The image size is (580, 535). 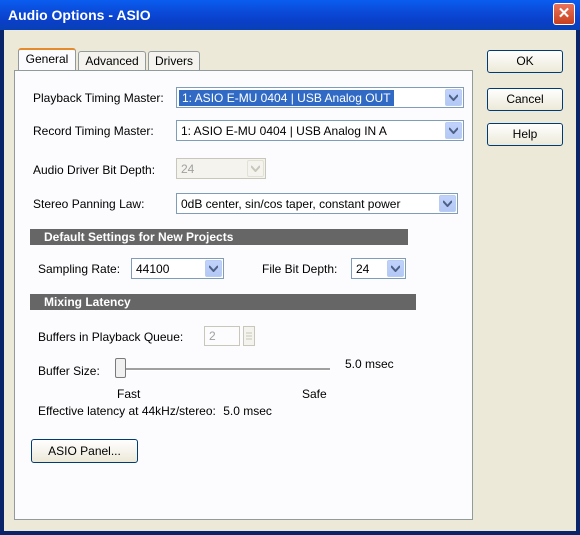 I want to click on tab-advanced: Advanced, so click(x=112, y=61).